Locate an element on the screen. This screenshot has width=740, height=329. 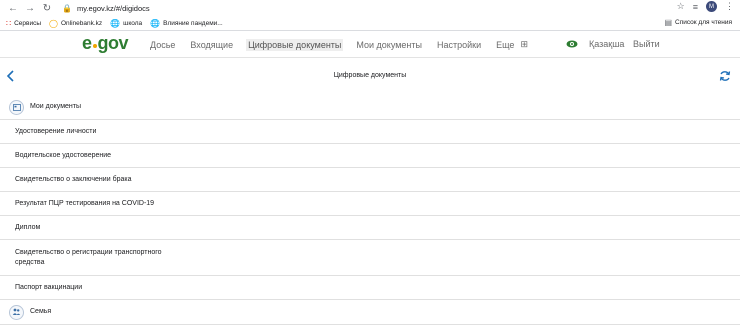
reading-list: ▤ Список для чтения is located at coordinates (698, 22).